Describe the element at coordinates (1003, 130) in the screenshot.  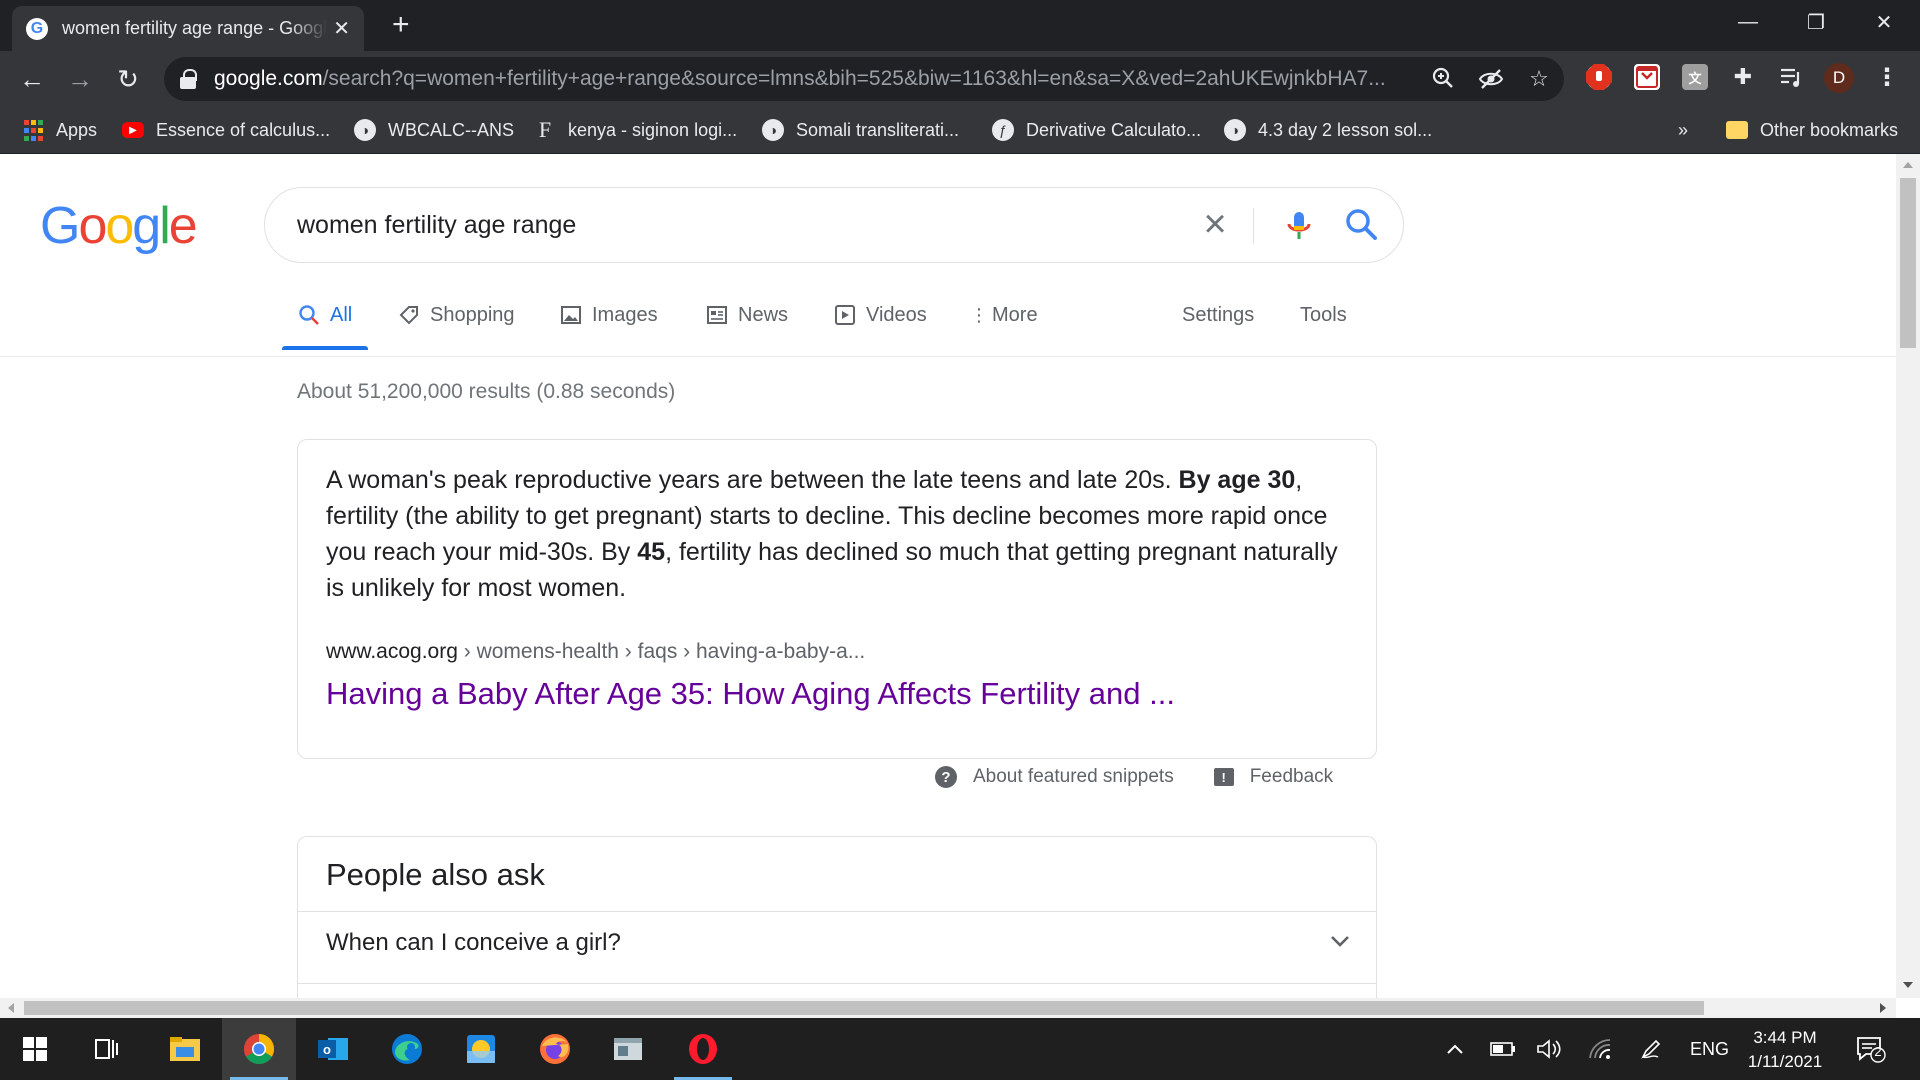
I see `calculator-site-icon: ƒ` at that location.